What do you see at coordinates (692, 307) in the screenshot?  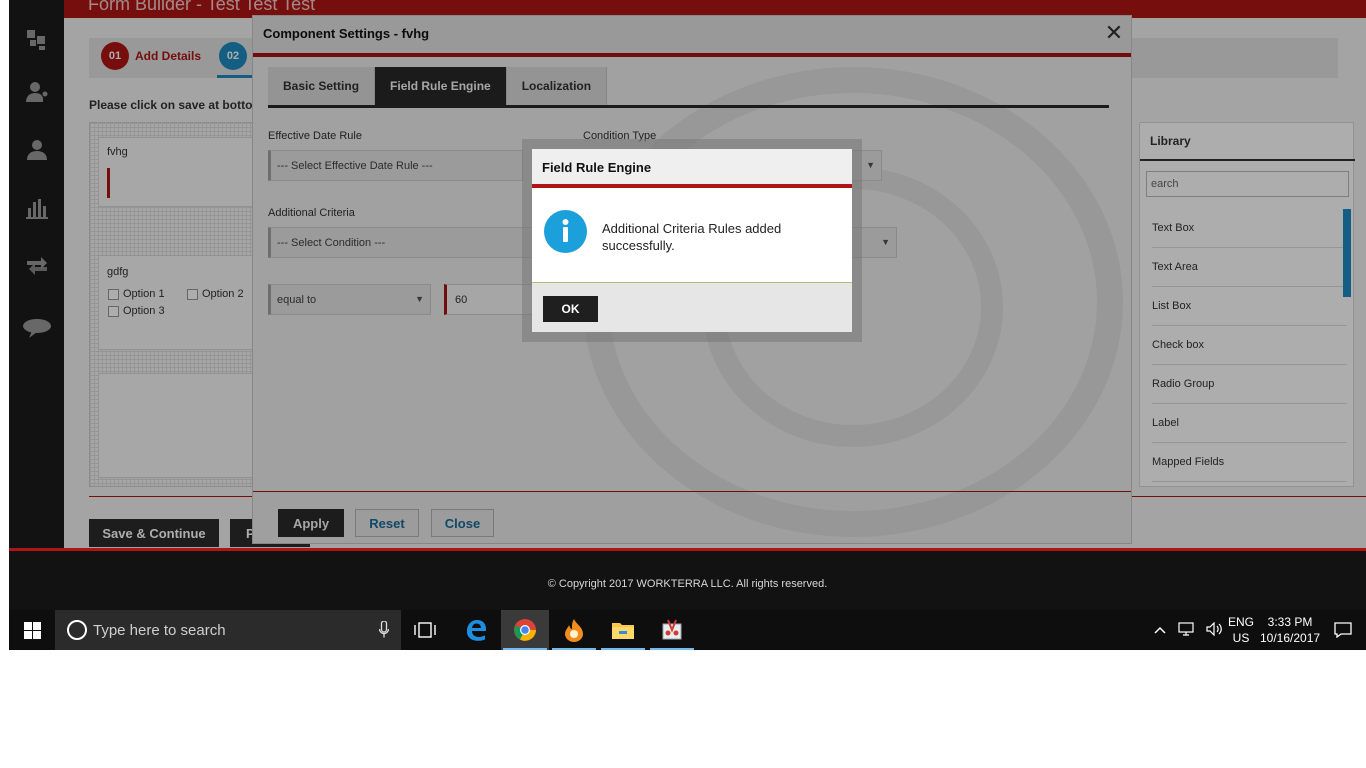 I see `alert-footer: OK` at bounding box center [692, 307].